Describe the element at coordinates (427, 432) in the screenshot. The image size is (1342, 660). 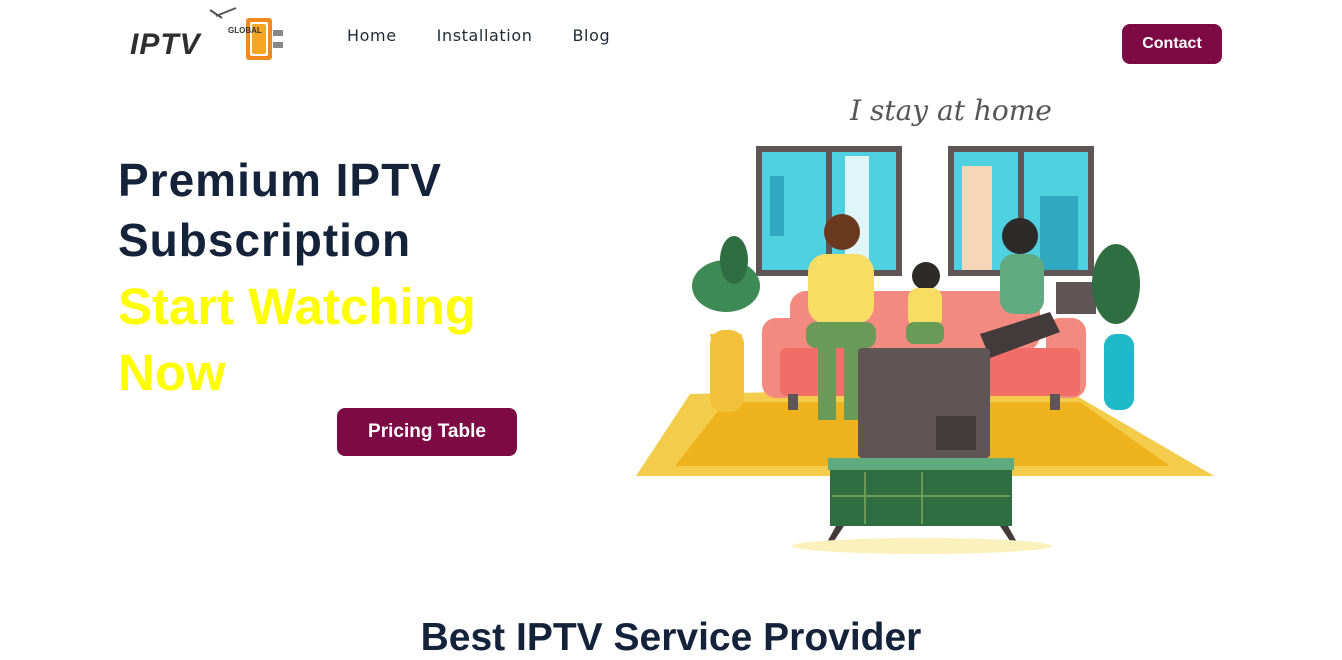
I see `pricing-table-button: Pricing Table` at that location.